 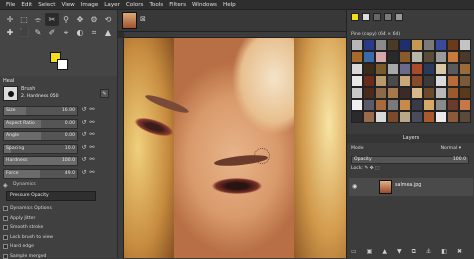 What do you see at coordinates (10, 32) in the screenshot?
I see `tool-8-icon: ✚` at bounding box center [10, 32].